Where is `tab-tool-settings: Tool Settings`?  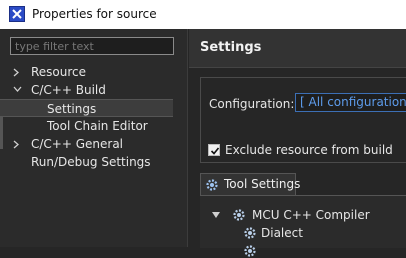
tab-tool-settings: Tool Settings is located at coordinates (250, 184).